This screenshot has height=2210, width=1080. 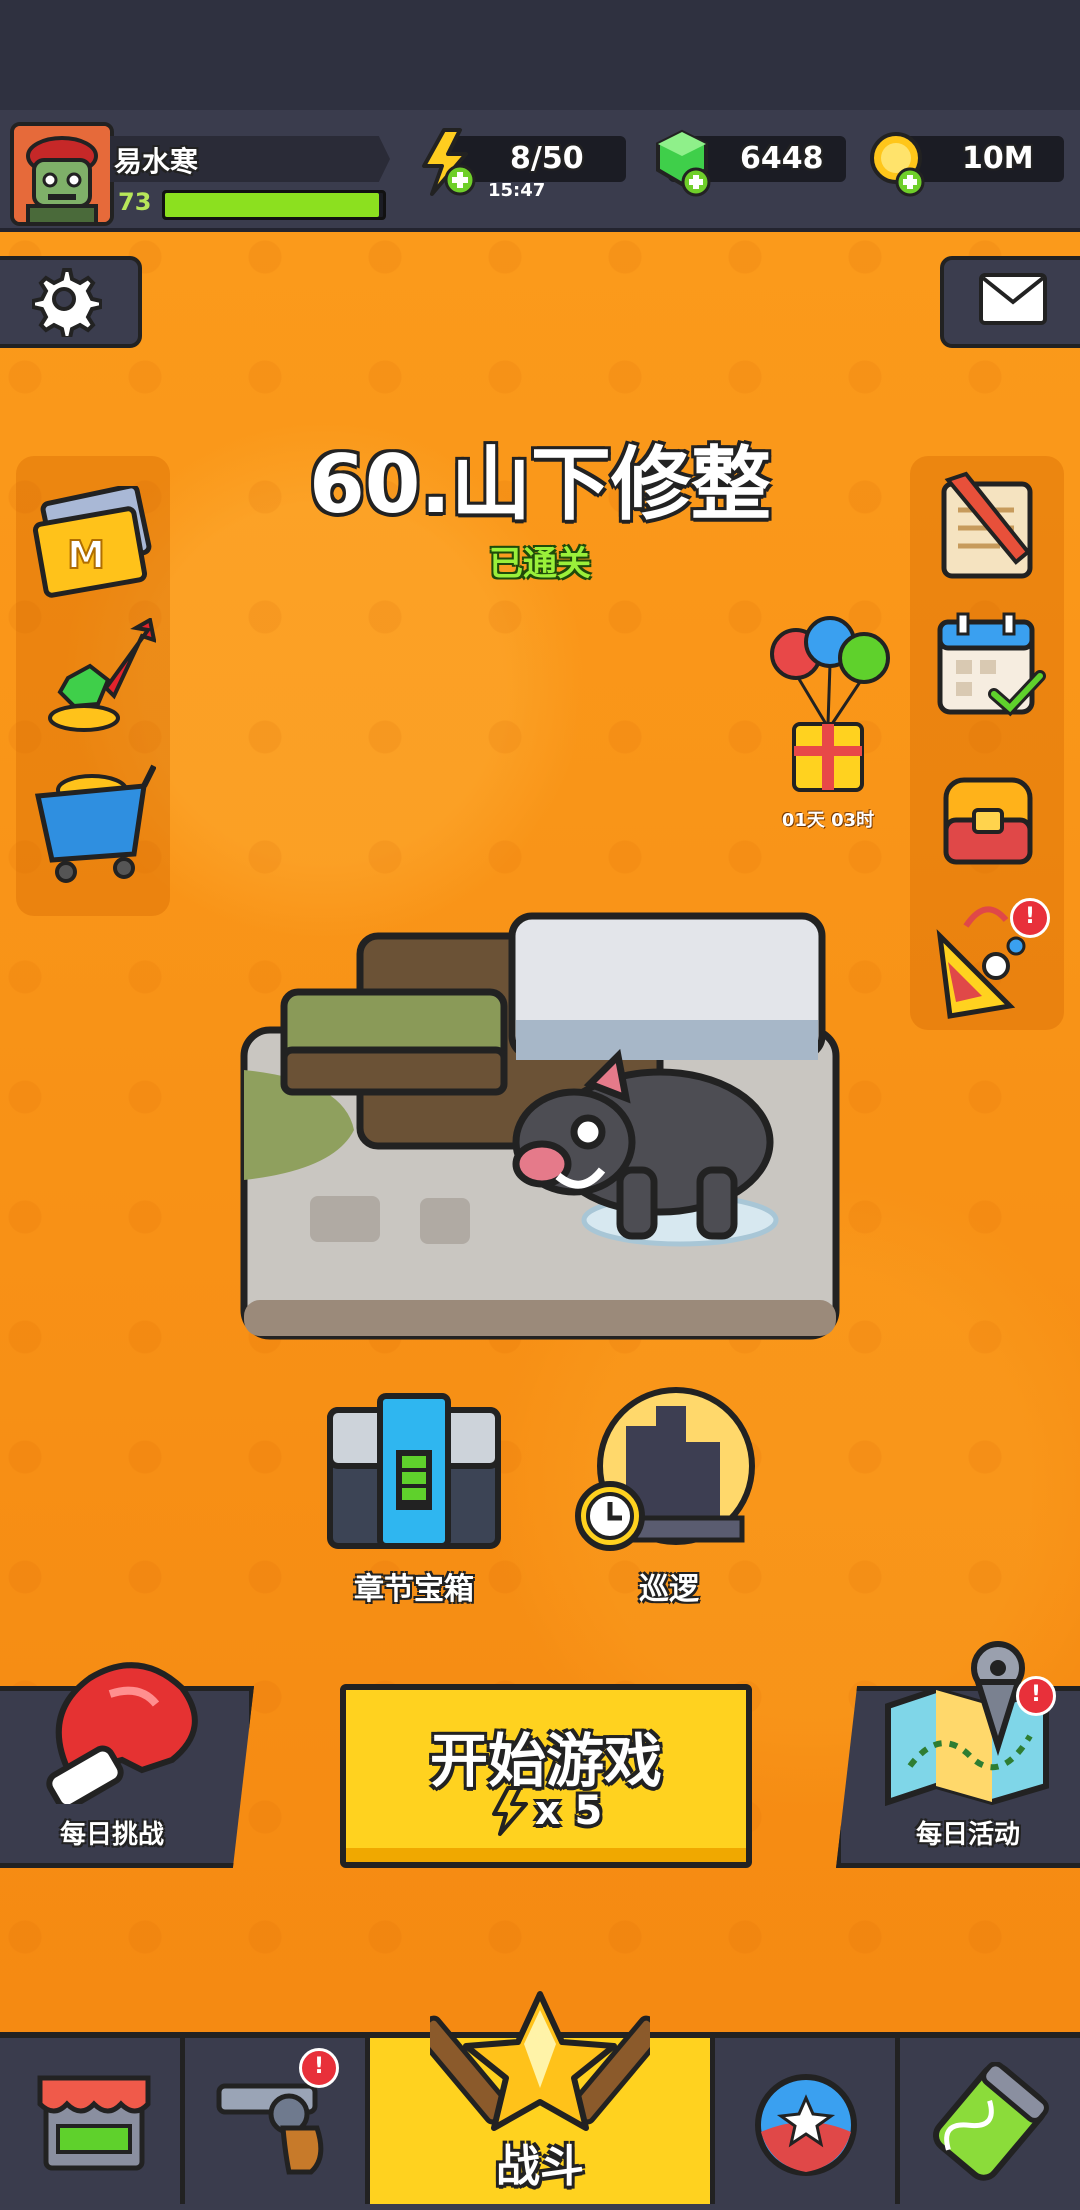 I want to click on gem-plus-icon, so click(x=684, y=163).